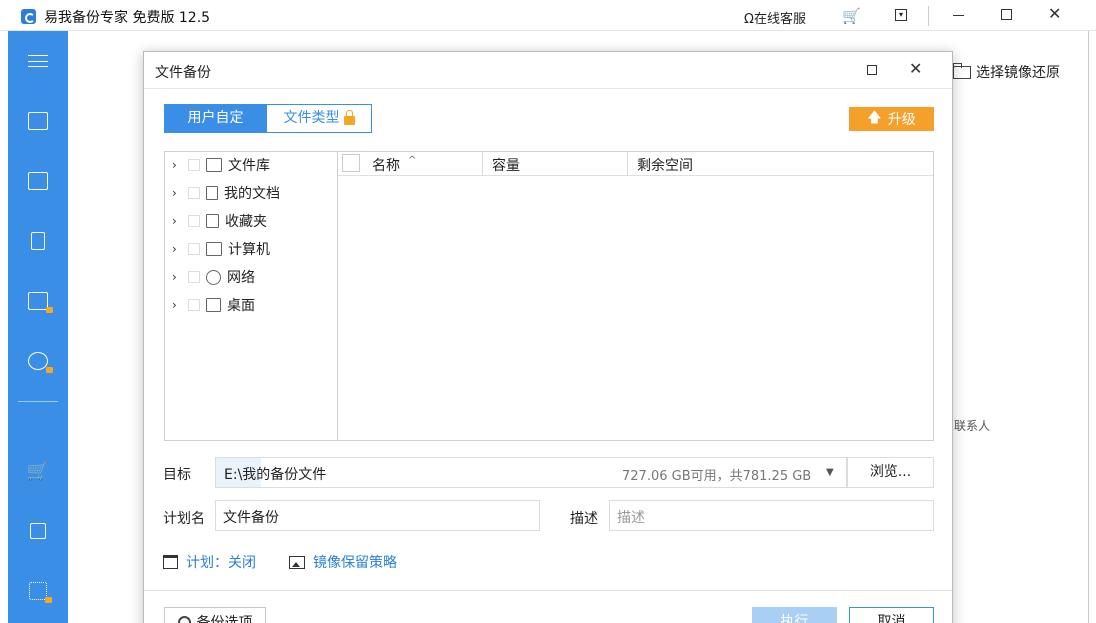 The width and height of the screenshot is (1096, 623). Describe the element at coordinates (412, 160) in the screenshot. I see `sort-ascending-icon: ^` at that location.